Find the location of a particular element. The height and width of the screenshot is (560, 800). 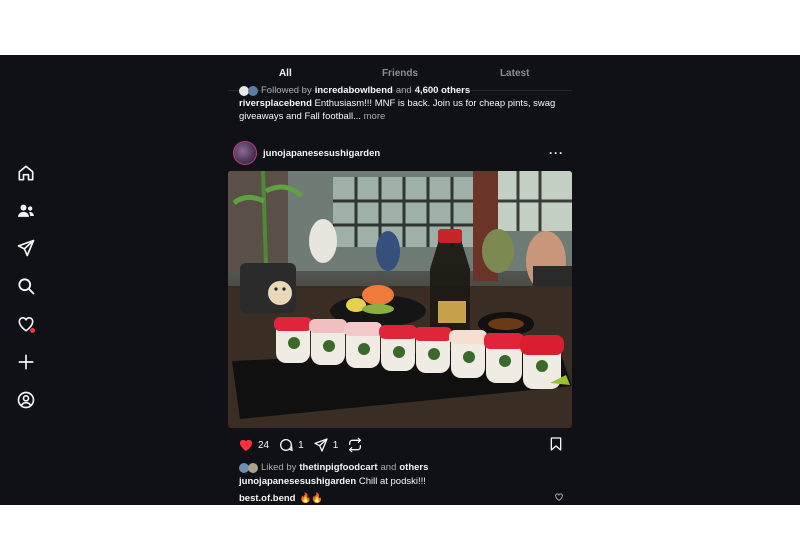

comment-button: 1 is located at coordinates (291, 445).